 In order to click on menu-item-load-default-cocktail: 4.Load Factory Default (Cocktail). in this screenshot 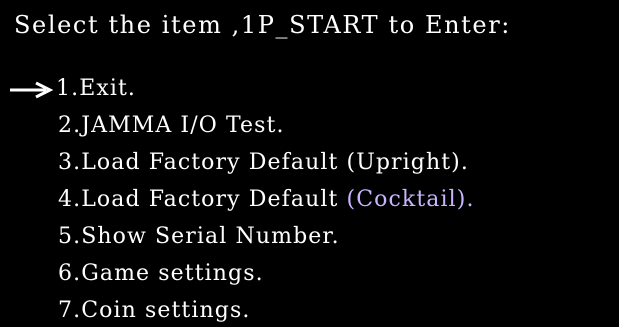, I will do `click(266, 200)`.